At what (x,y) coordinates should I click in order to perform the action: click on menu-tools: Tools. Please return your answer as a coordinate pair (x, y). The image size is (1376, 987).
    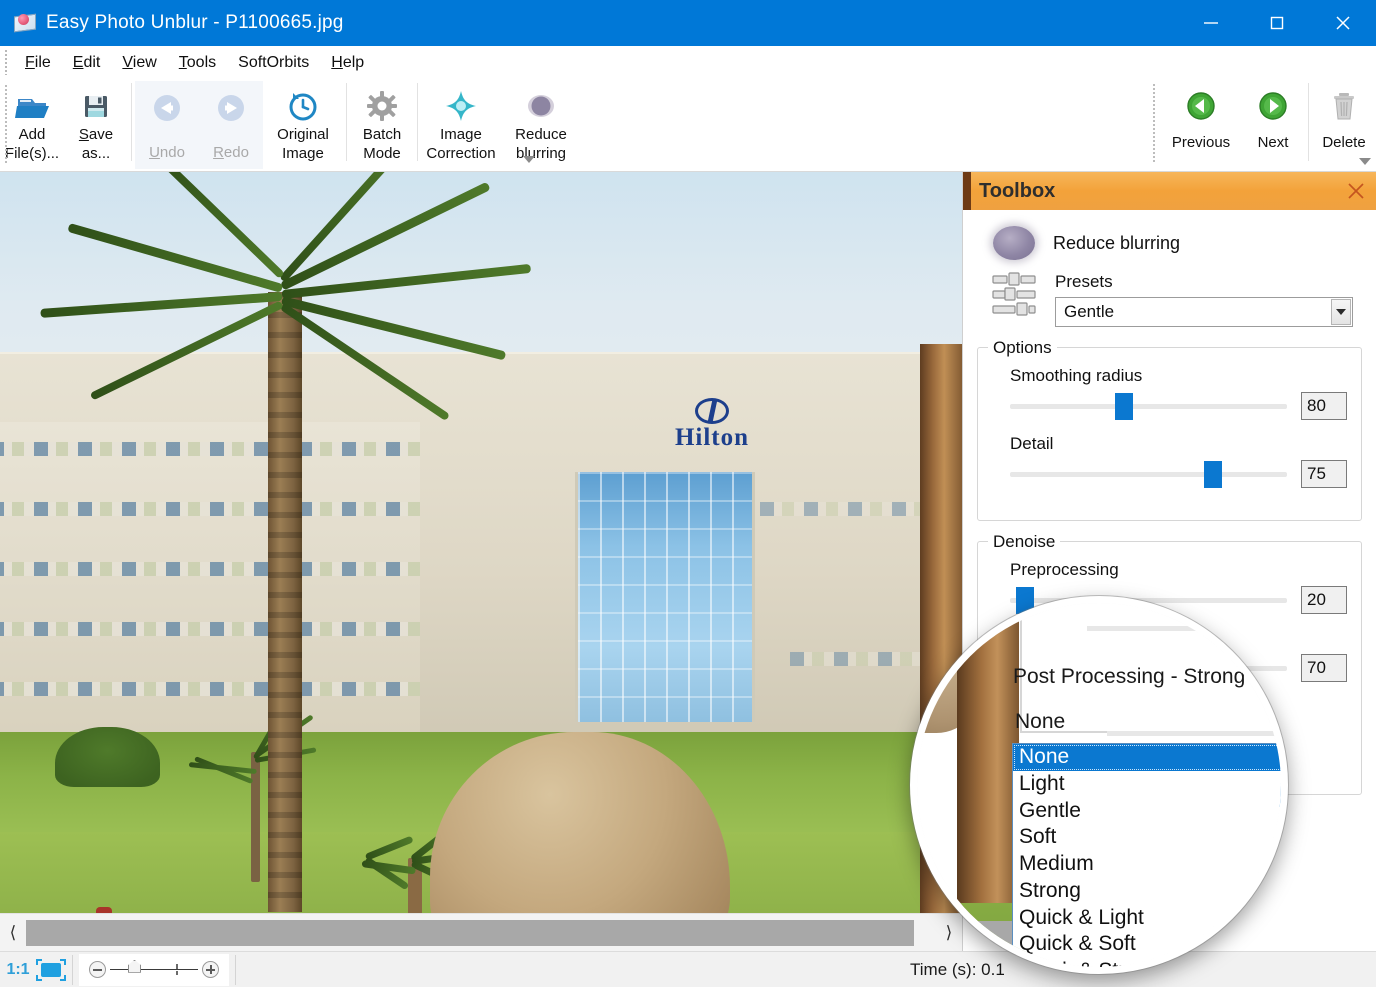
    Looking at the image, I should click on (197, 63).